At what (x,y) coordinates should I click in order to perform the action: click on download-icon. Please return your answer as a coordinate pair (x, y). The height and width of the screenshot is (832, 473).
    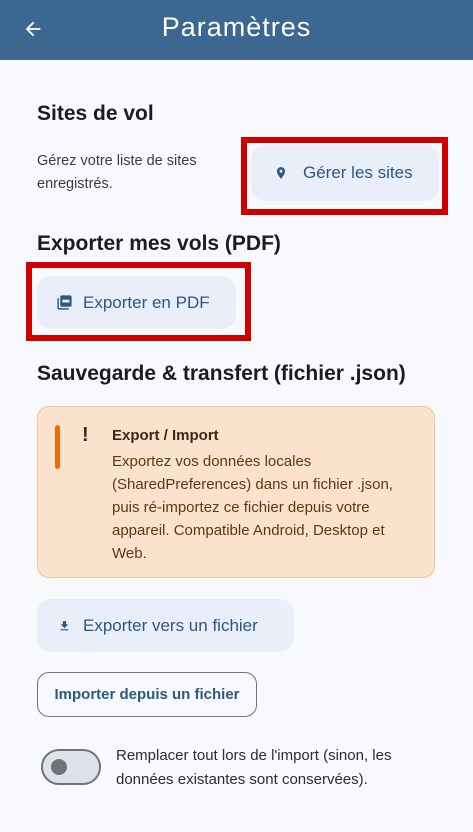
    Looking at the image, I should click on (64, 626).